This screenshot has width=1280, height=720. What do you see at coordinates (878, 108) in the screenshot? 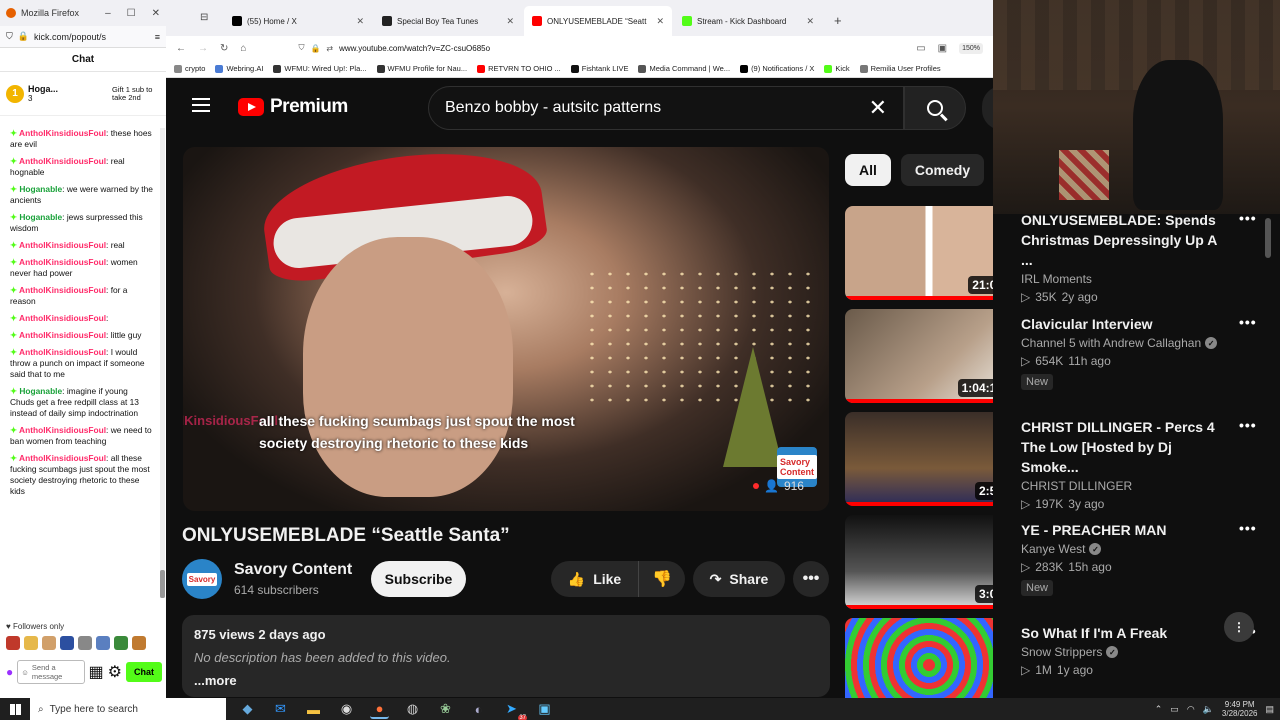
I see `clear-search-icon: ✕` at bounding box center [878, 108].